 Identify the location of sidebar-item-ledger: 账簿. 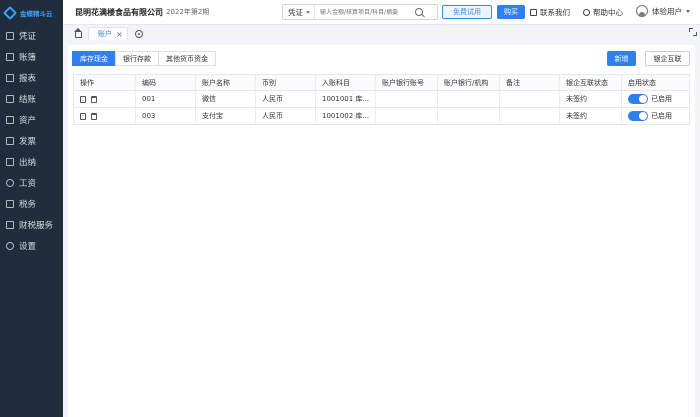
(31, 56).